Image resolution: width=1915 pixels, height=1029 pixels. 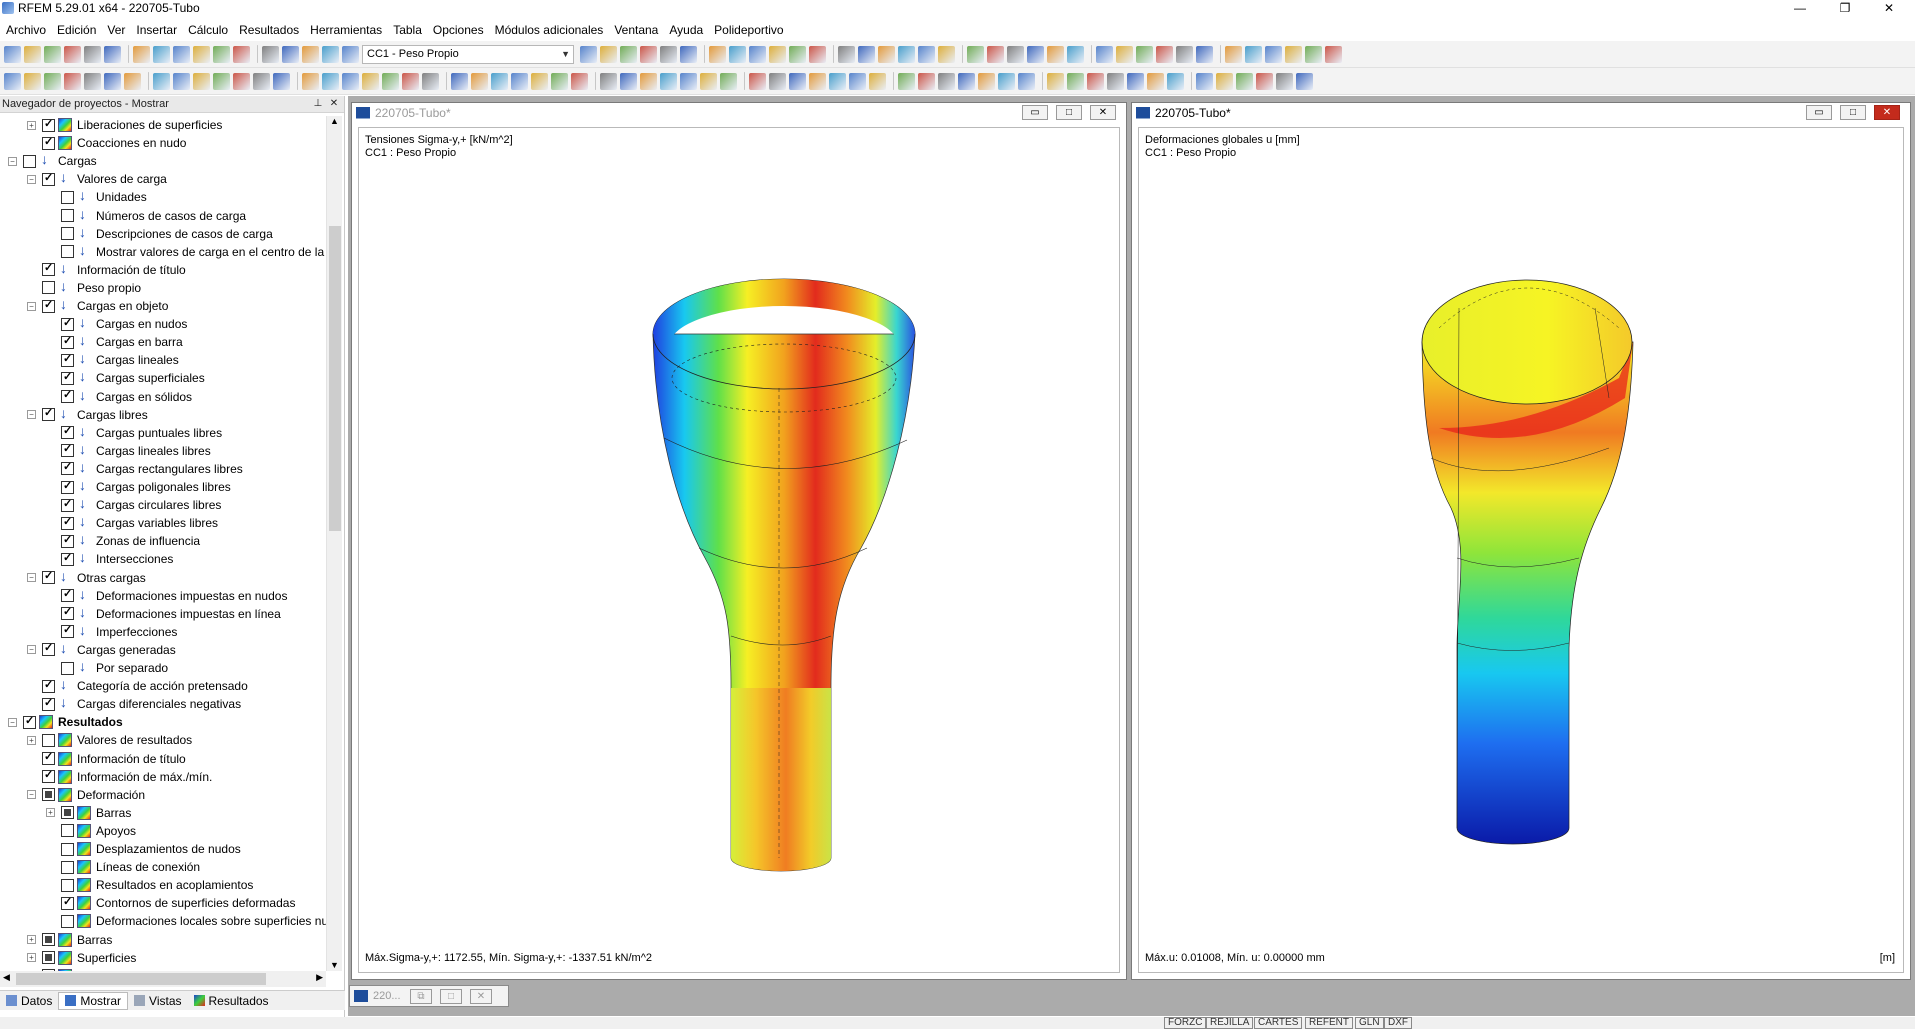 I want to click on tree-item: − Otras cargas, so click(x=86, y=577).